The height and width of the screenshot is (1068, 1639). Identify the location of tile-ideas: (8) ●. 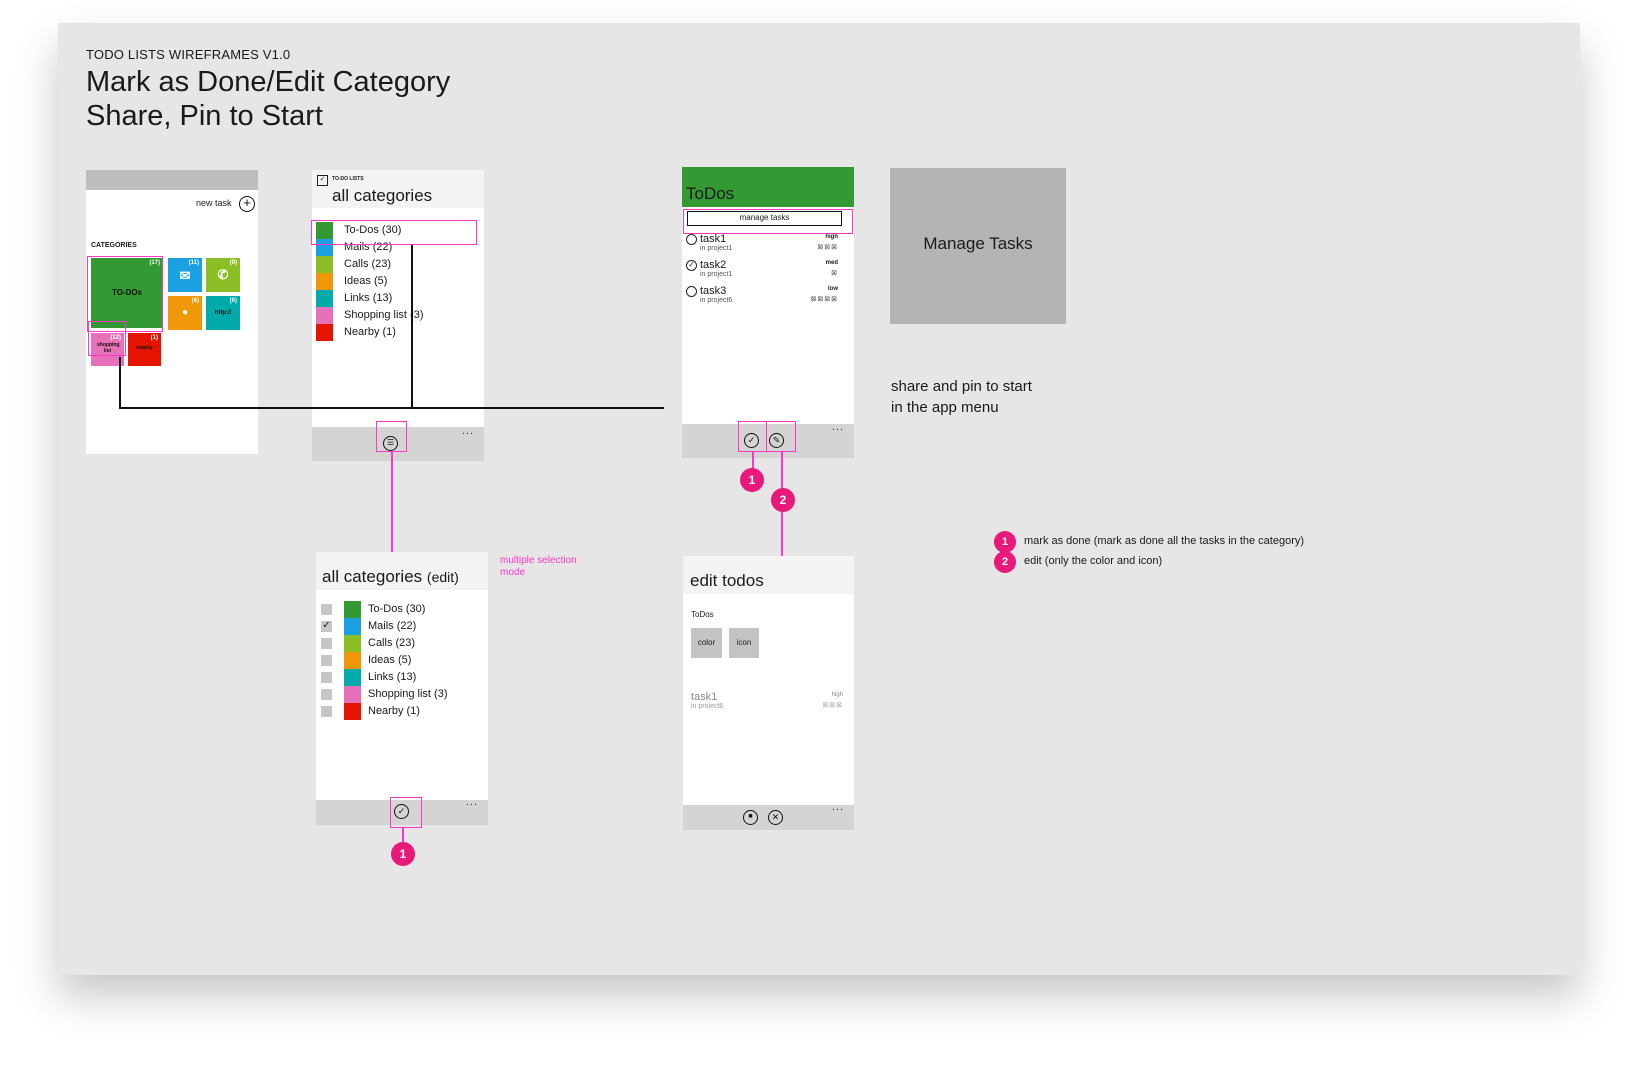
(185, 313).